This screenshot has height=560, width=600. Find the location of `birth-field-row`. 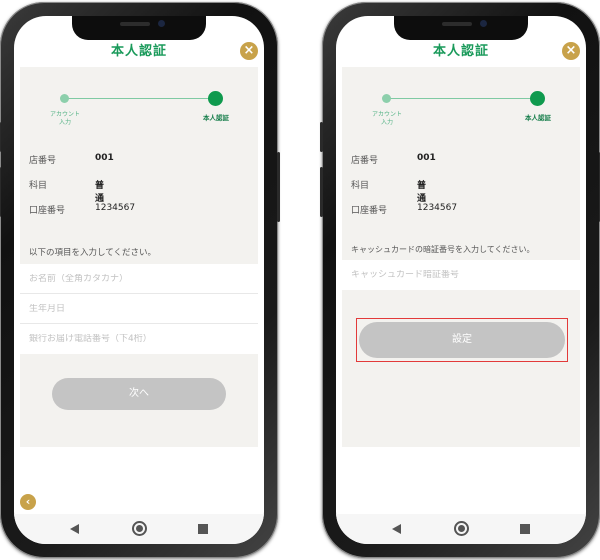

birth-field-row is located at coordinates (139, 309).